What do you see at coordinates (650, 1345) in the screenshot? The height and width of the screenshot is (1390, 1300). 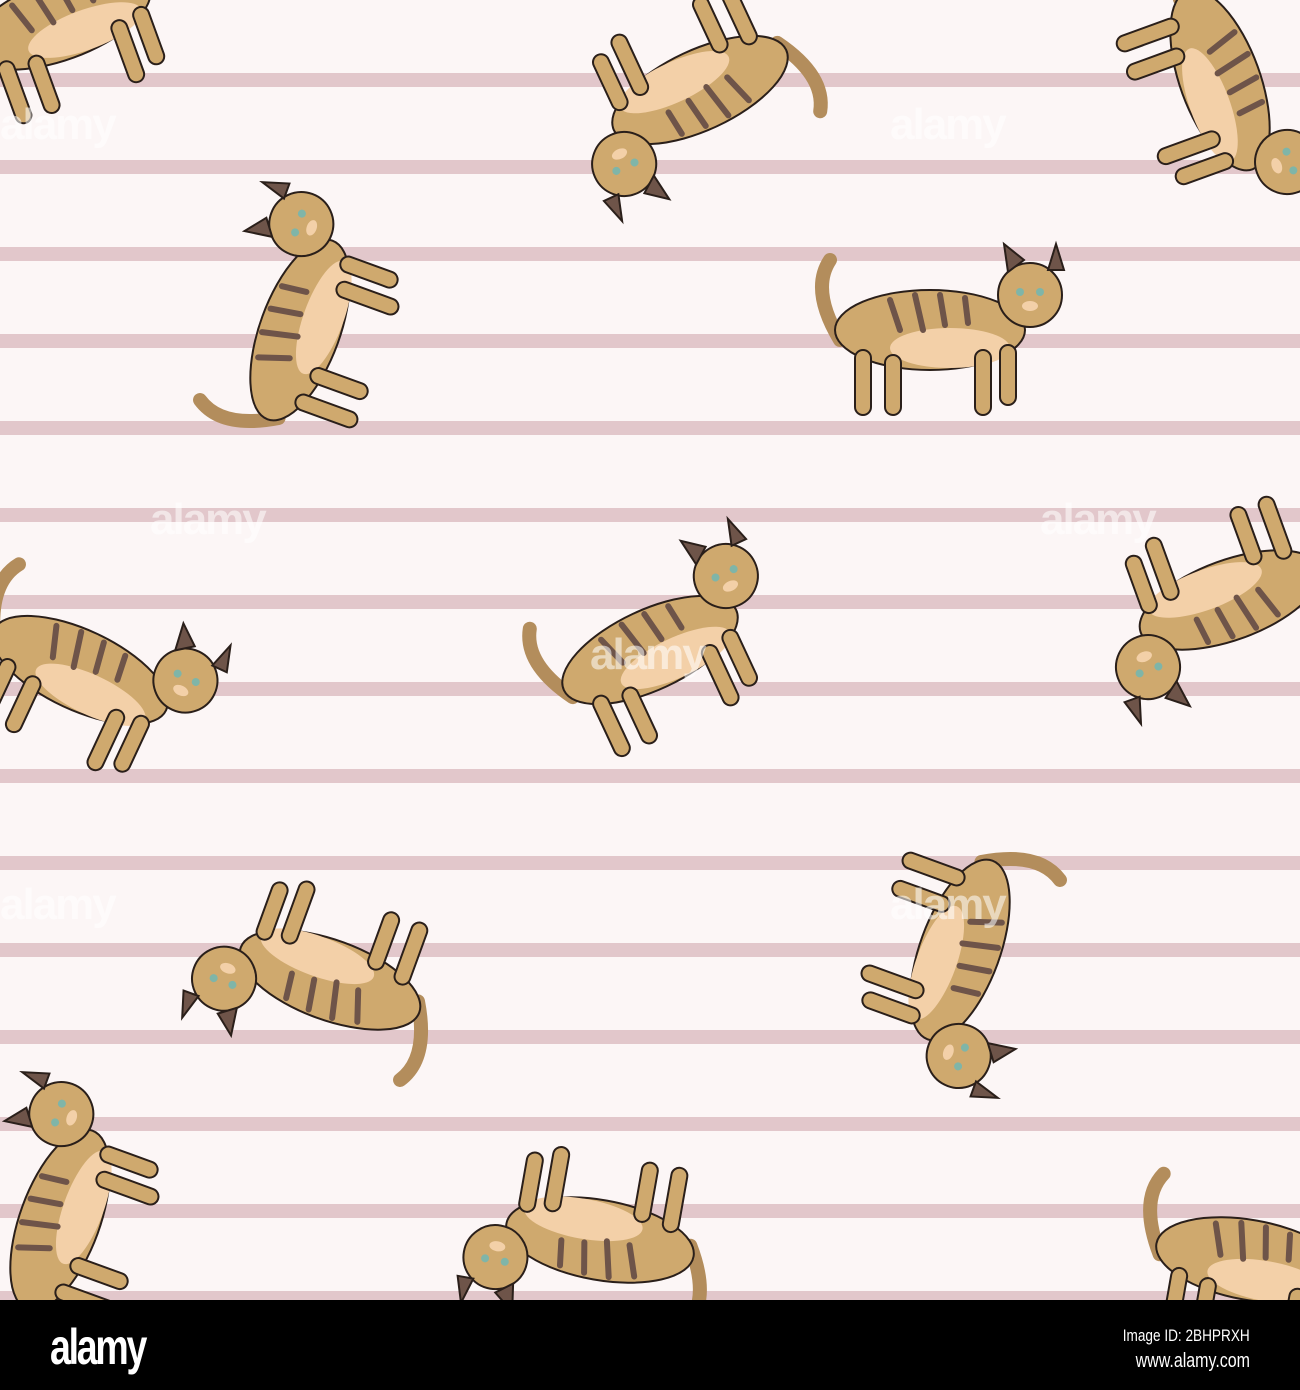 I see `footer-bar: alamy Image ID: 2BHPRXH www.alamy.com` at bounding box center [650, 1345].